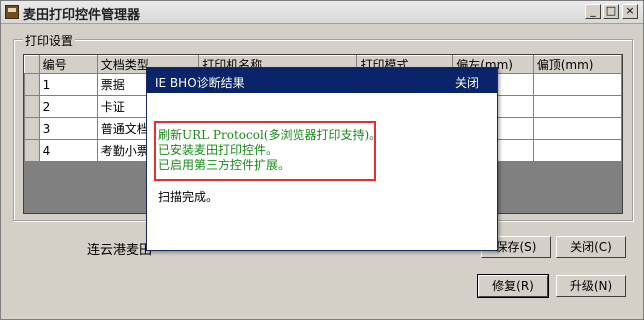 Image resolution: width=644 pixels, height=320 pixels. Describe the element at coordinates (224, 165) in the screenshot. I see `result-line: 已启用第三方控件扩展。` at that location.